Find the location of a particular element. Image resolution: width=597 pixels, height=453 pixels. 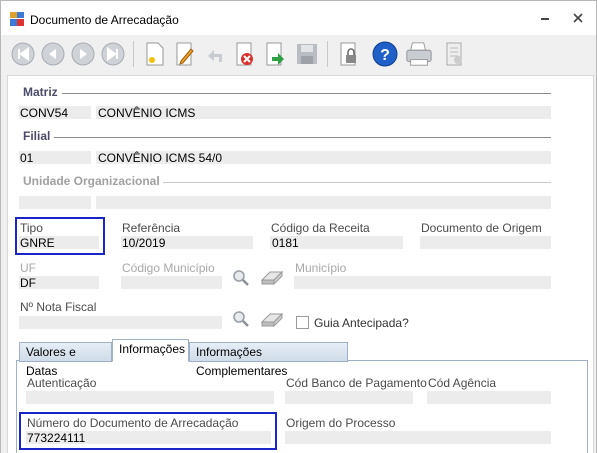

matriz-code: CONV54 is located at coordinates (44, 113).